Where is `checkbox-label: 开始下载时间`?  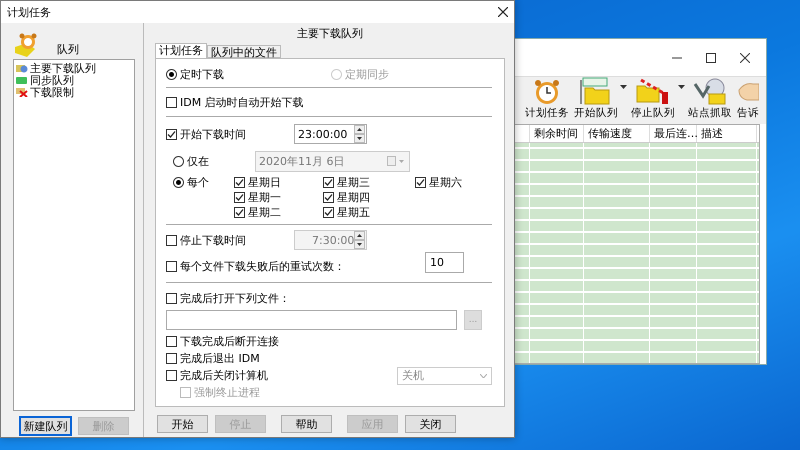
checkbox-label: 开始下载时间 is located at coordinates (213, 134).